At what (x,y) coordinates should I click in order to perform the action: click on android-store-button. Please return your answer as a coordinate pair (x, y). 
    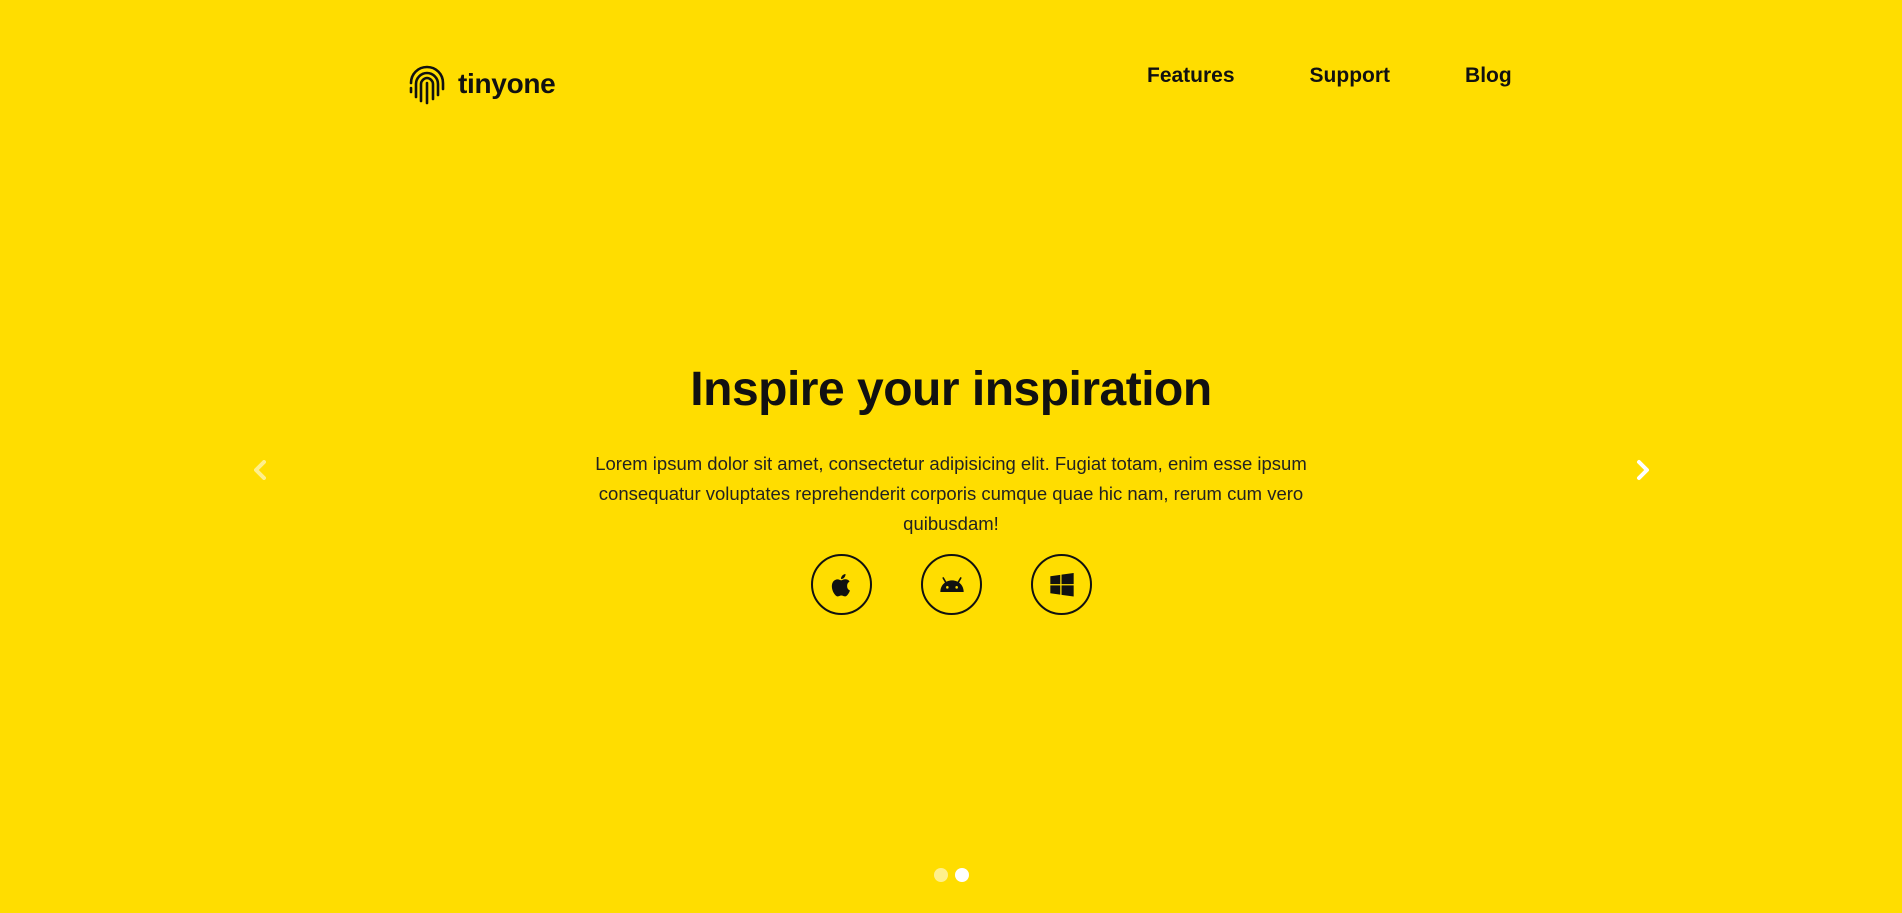
    Looking at the image, I should click on (951, 584).